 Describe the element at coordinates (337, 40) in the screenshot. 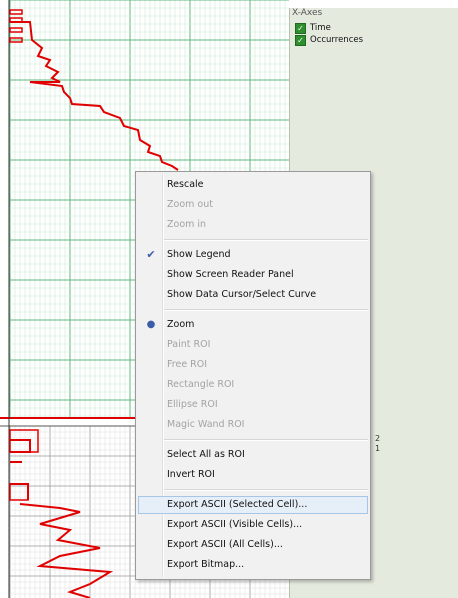

I see `legend-item-label: Occurrences` at that location.